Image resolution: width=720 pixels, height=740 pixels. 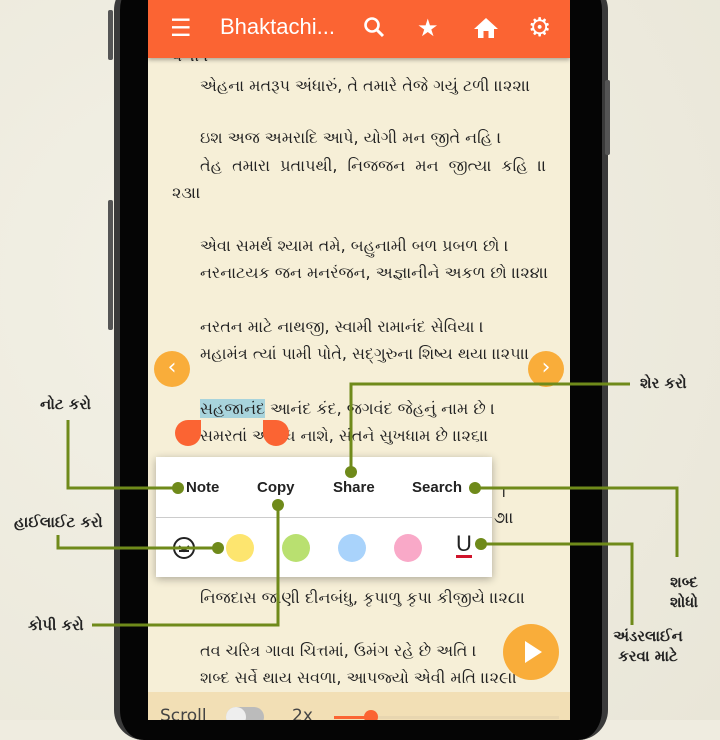 What do you see at coordinates (684, 582) in the screenshot?
I see `callout-search-line1: શબ્દ` at bounding box center [684, 582].